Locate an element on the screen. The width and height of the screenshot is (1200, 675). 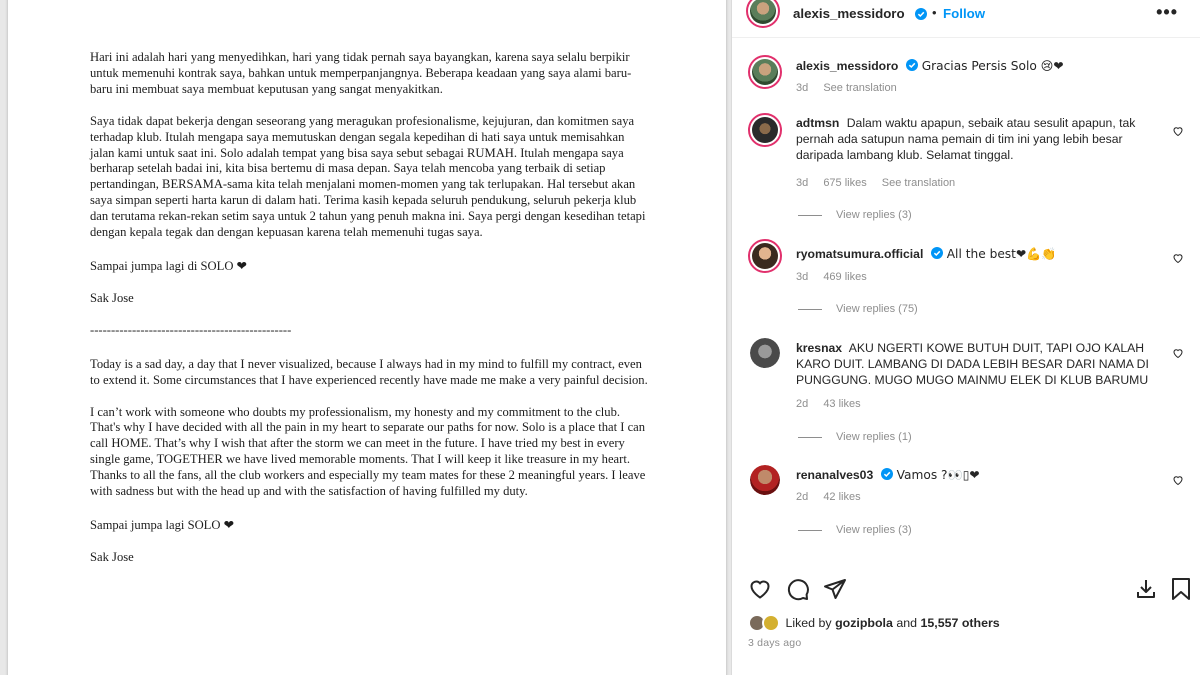
liked-by-prefix: Liked by is located at coordinates (808, 623).